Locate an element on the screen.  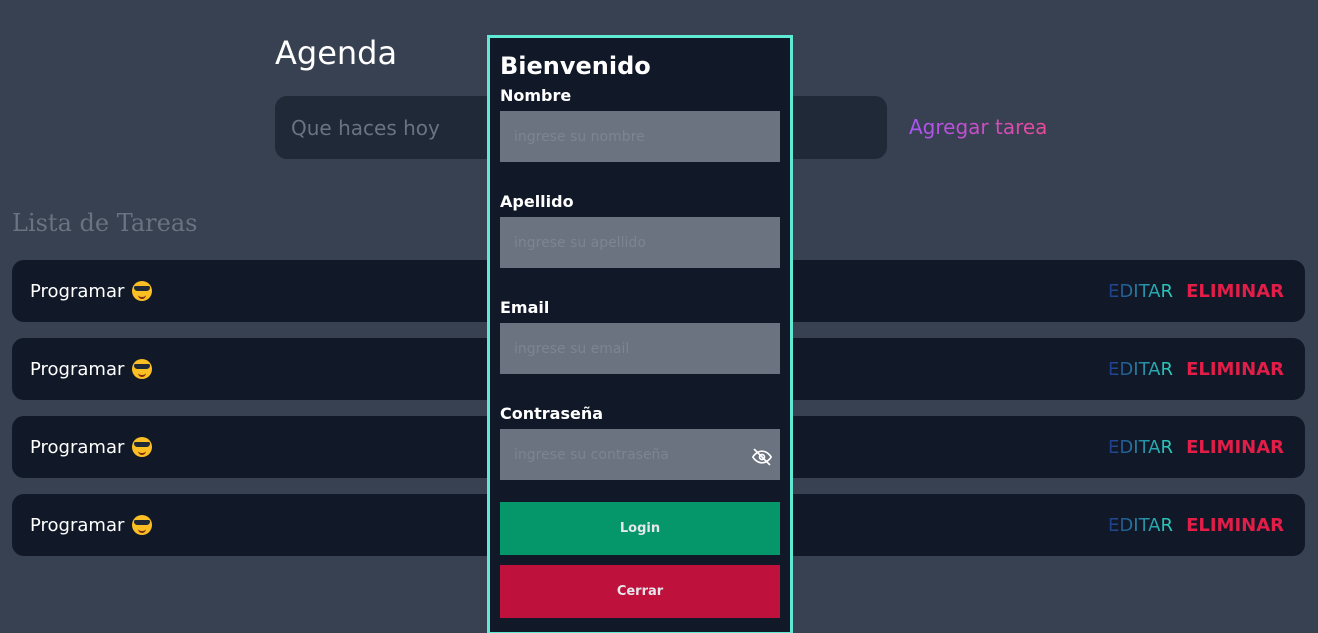
close-button: Cerrar is located at coordinates (640, 591).